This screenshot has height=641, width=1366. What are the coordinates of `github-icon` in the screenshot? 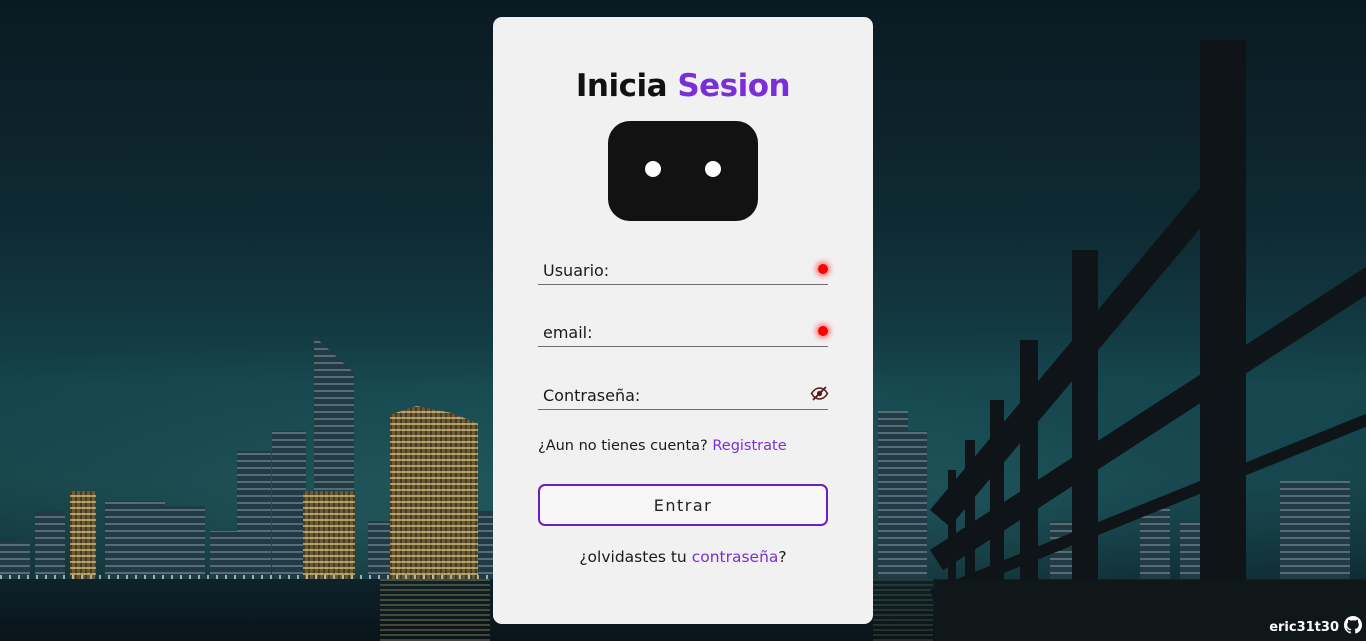 It's located at (1353, 627).